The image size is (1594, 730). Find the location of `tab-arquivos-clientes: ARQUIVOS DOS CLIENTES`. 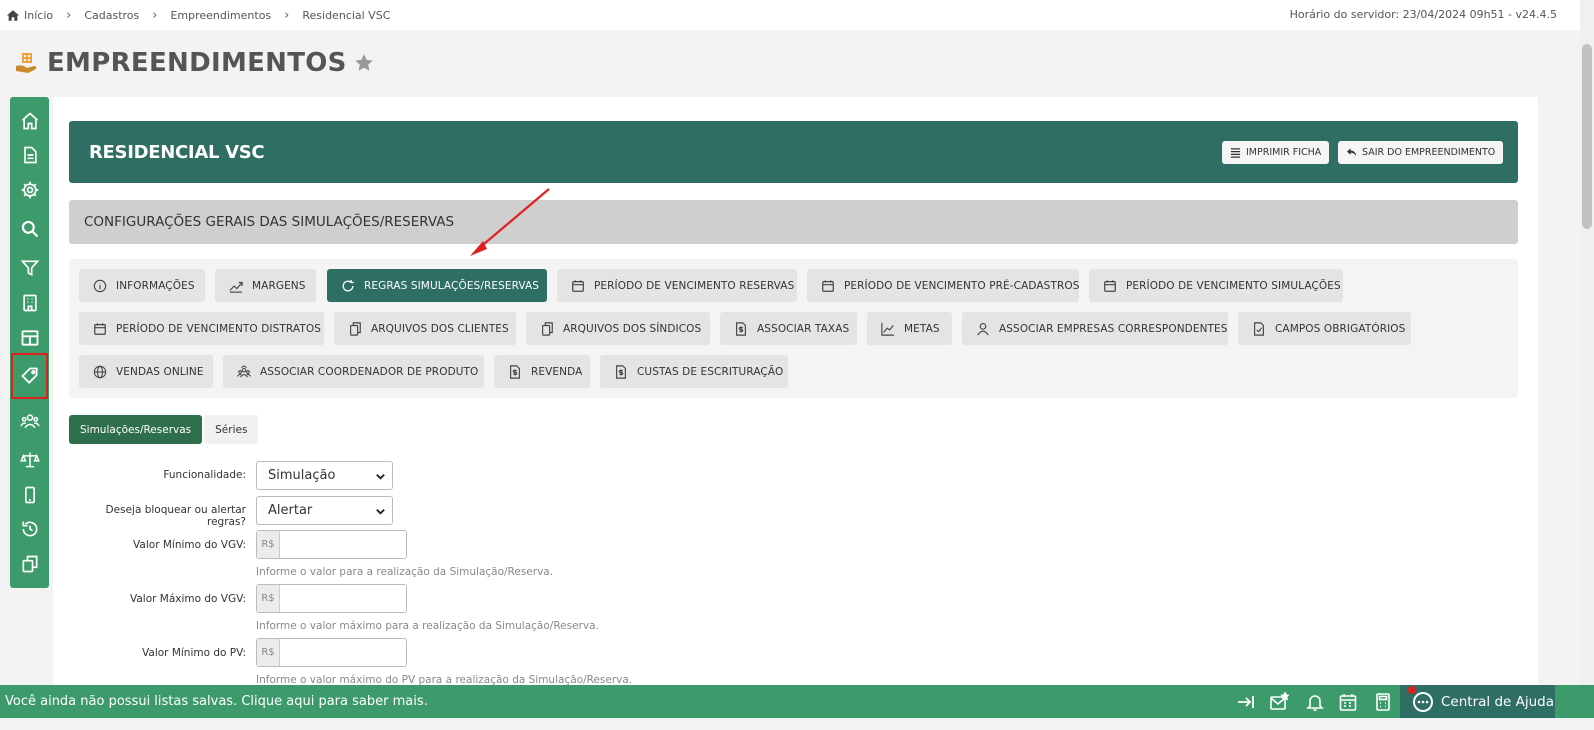

tab-arquivos-clientes: ARQUIVOS DOS CLIENTES is located at coordinates (425, 328).